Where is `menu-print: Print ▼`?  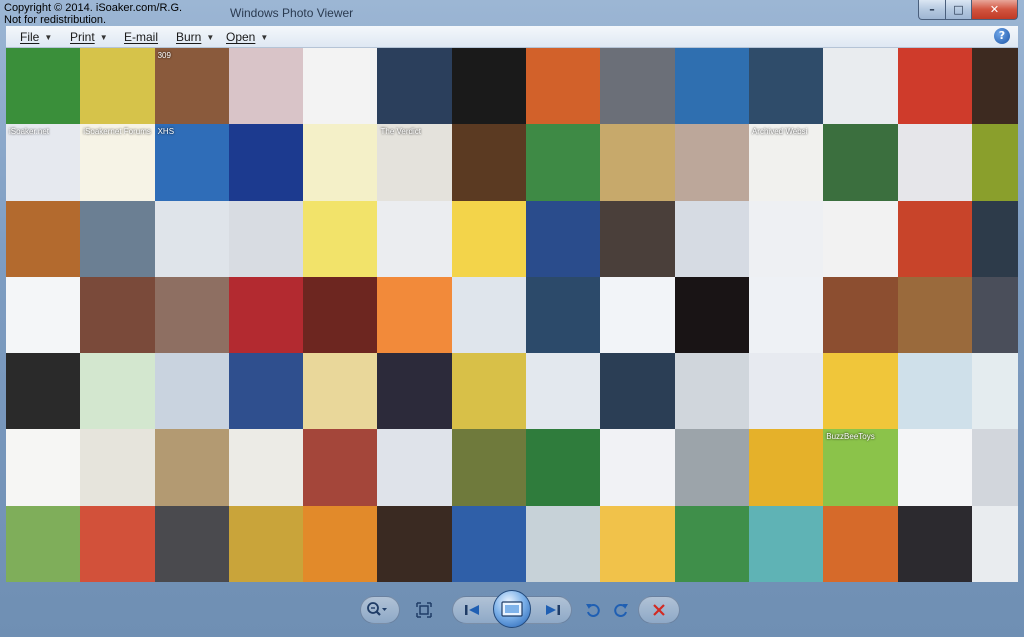 menu-print: Print ▼ is located at coordinates (89, 37).